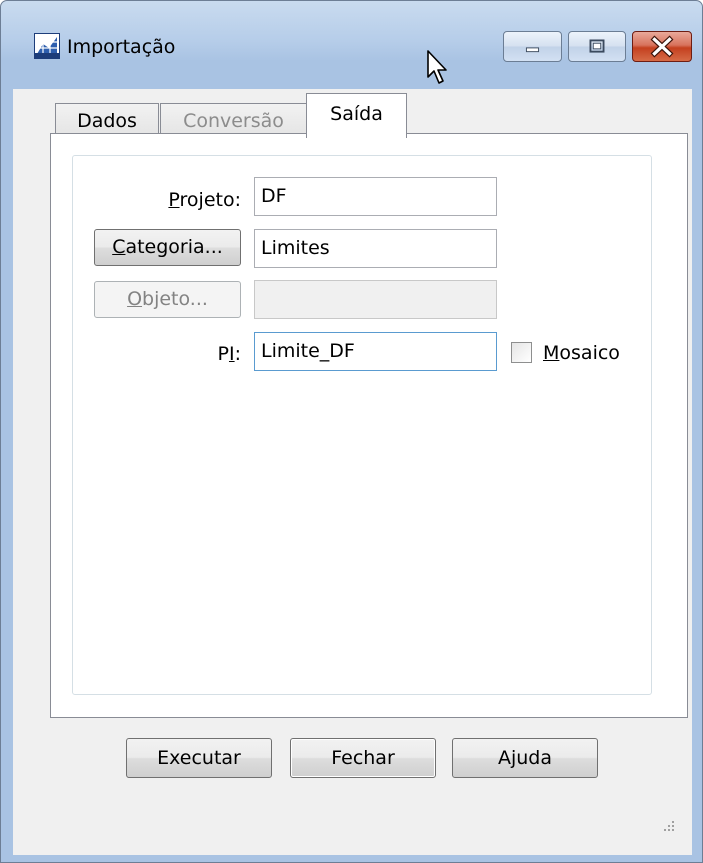 The height and width of the screenshot is (863, 703). I want to click on tab-saida-label: Saída, so click(356, 114).